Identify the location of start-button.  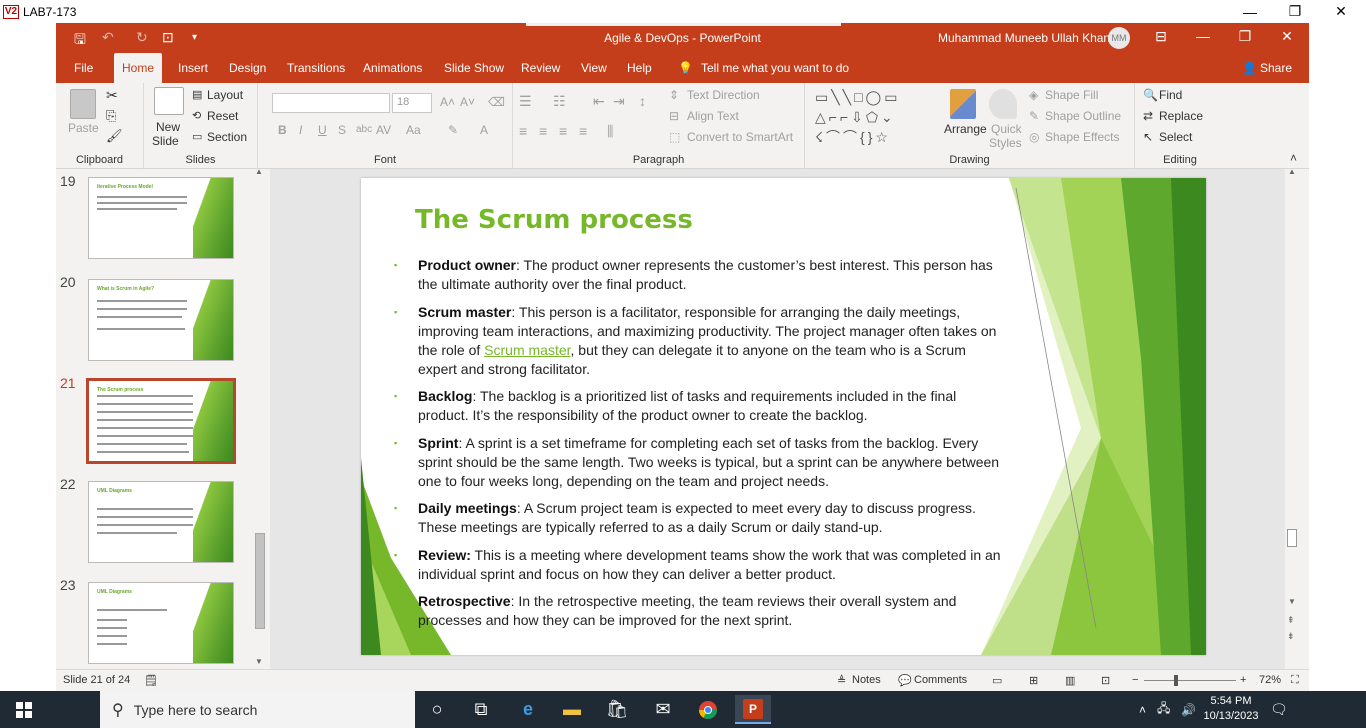
(24, 709).